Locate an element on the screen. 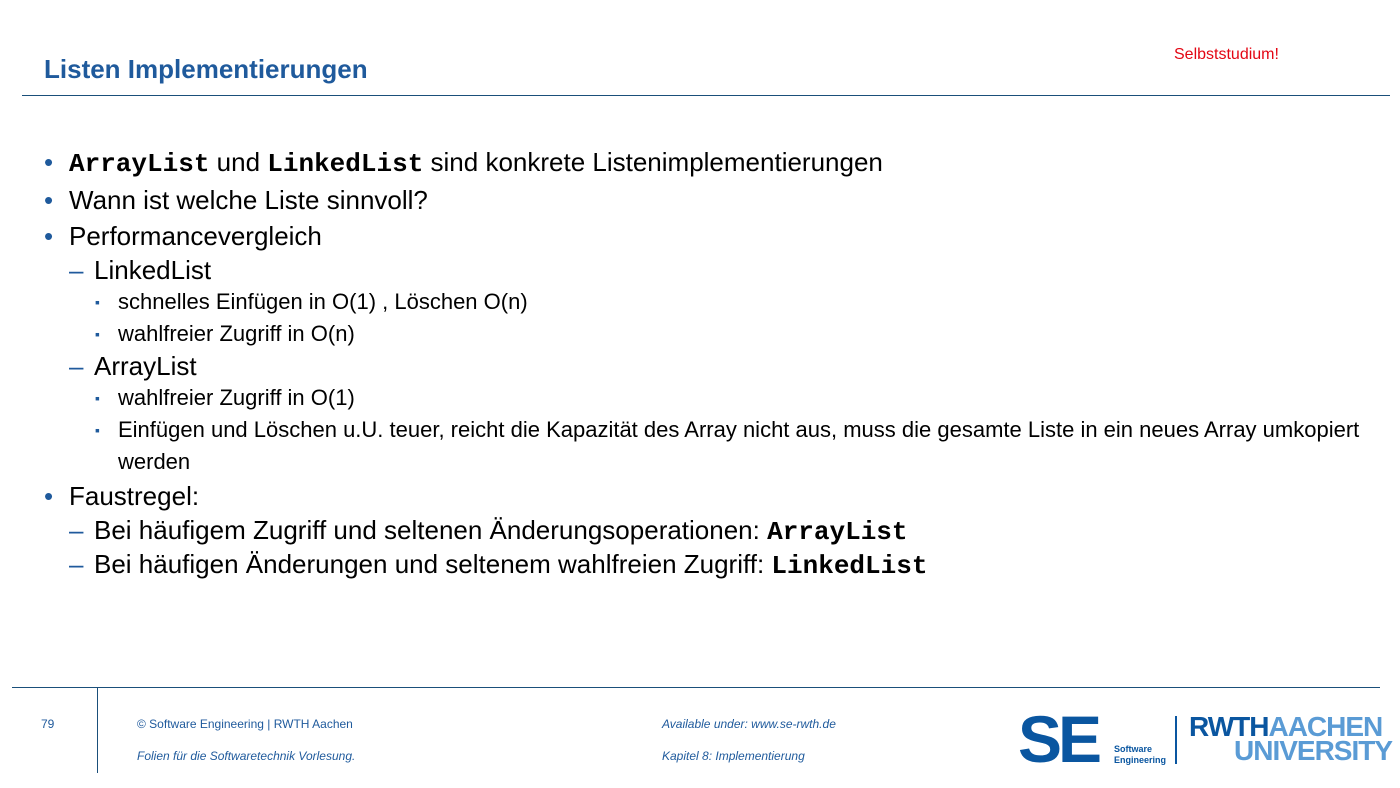 This screenshot has height=788, width=1400. se-logo-sub-engineering: Engineering is located at coordinates (1140, 760).